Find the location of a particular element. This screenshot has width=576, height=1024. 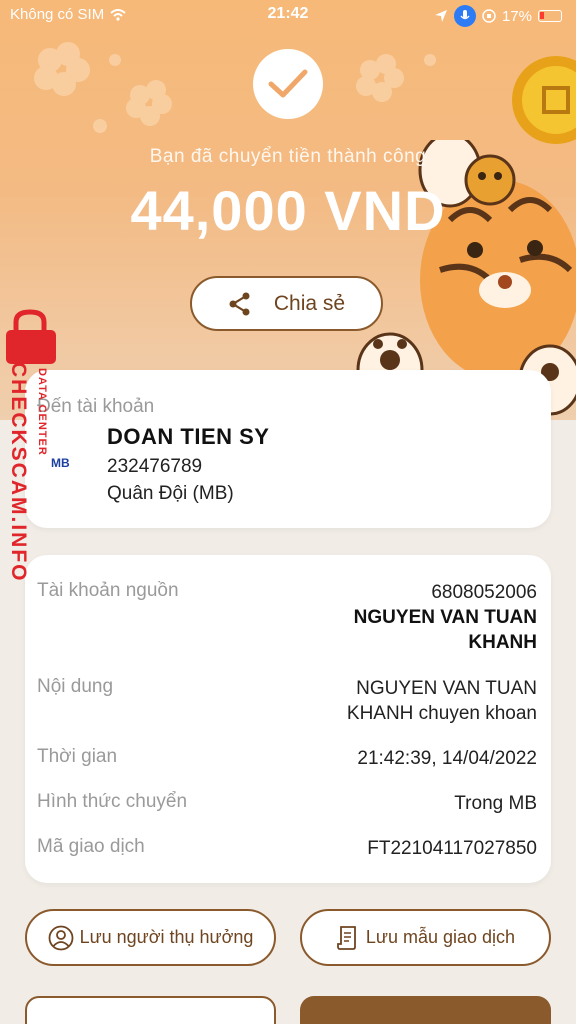

method-row: Hình thức chuyển Trong MB is located at coordinates (287, 803).